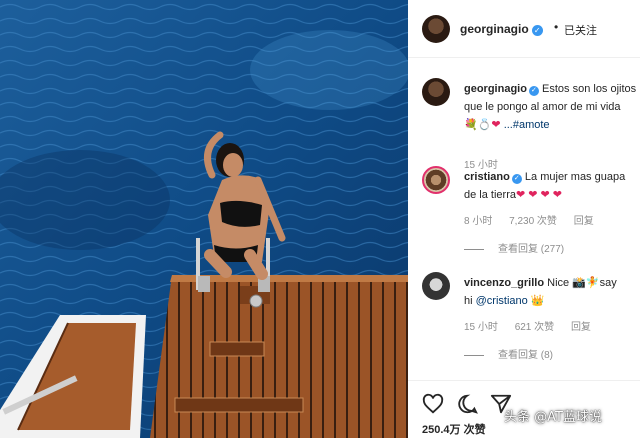 Image resolution: width=640 pixels, height=438 pixels. Describe the element at coordinates (471, 125) in the screenshot. I see `bouquet-emoji-icon: 💐` at that location.